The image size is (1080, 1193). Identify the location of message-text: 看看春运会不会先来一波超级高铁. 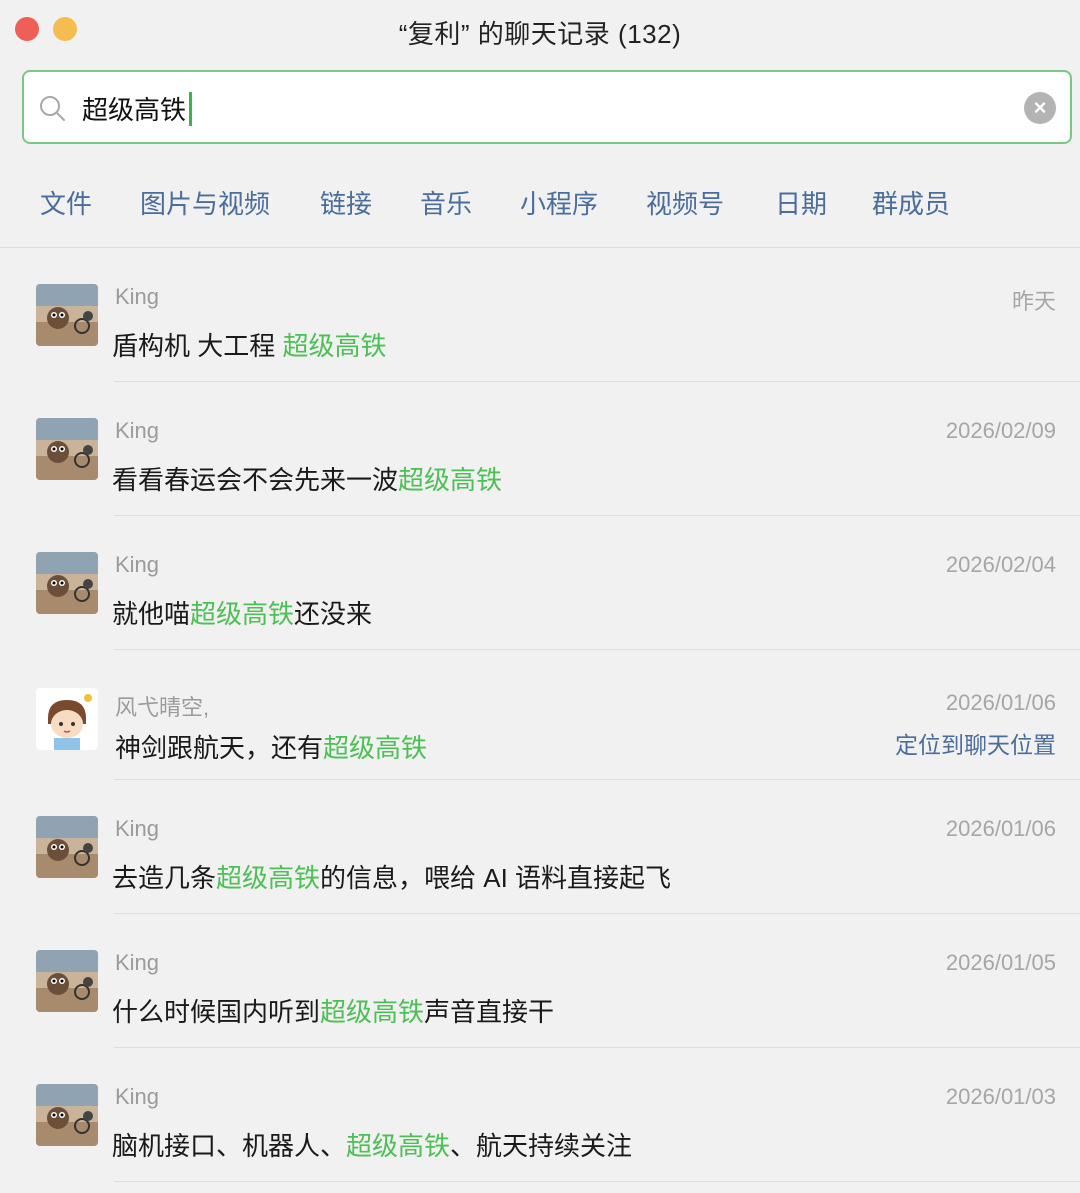
(307, 480).